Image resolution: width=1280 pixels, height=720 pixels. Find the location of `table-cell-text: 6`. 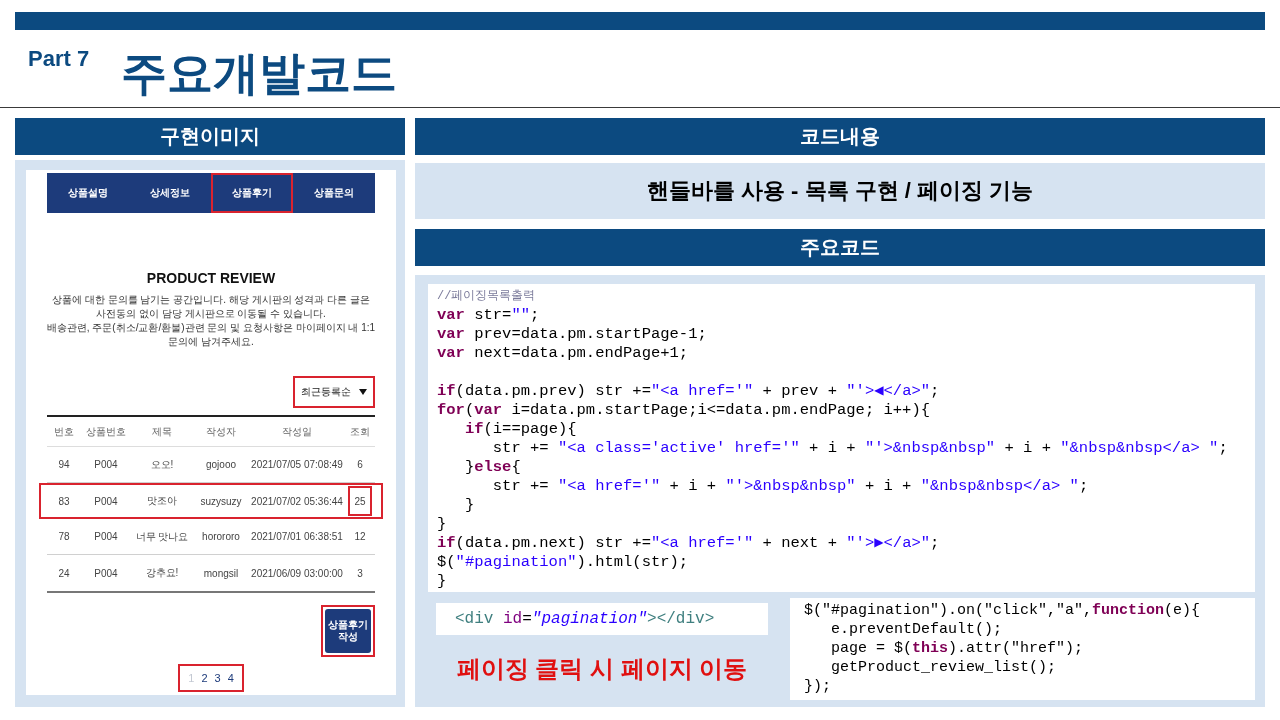

table-cell-text: 6 is located at coordinates (360, 465).